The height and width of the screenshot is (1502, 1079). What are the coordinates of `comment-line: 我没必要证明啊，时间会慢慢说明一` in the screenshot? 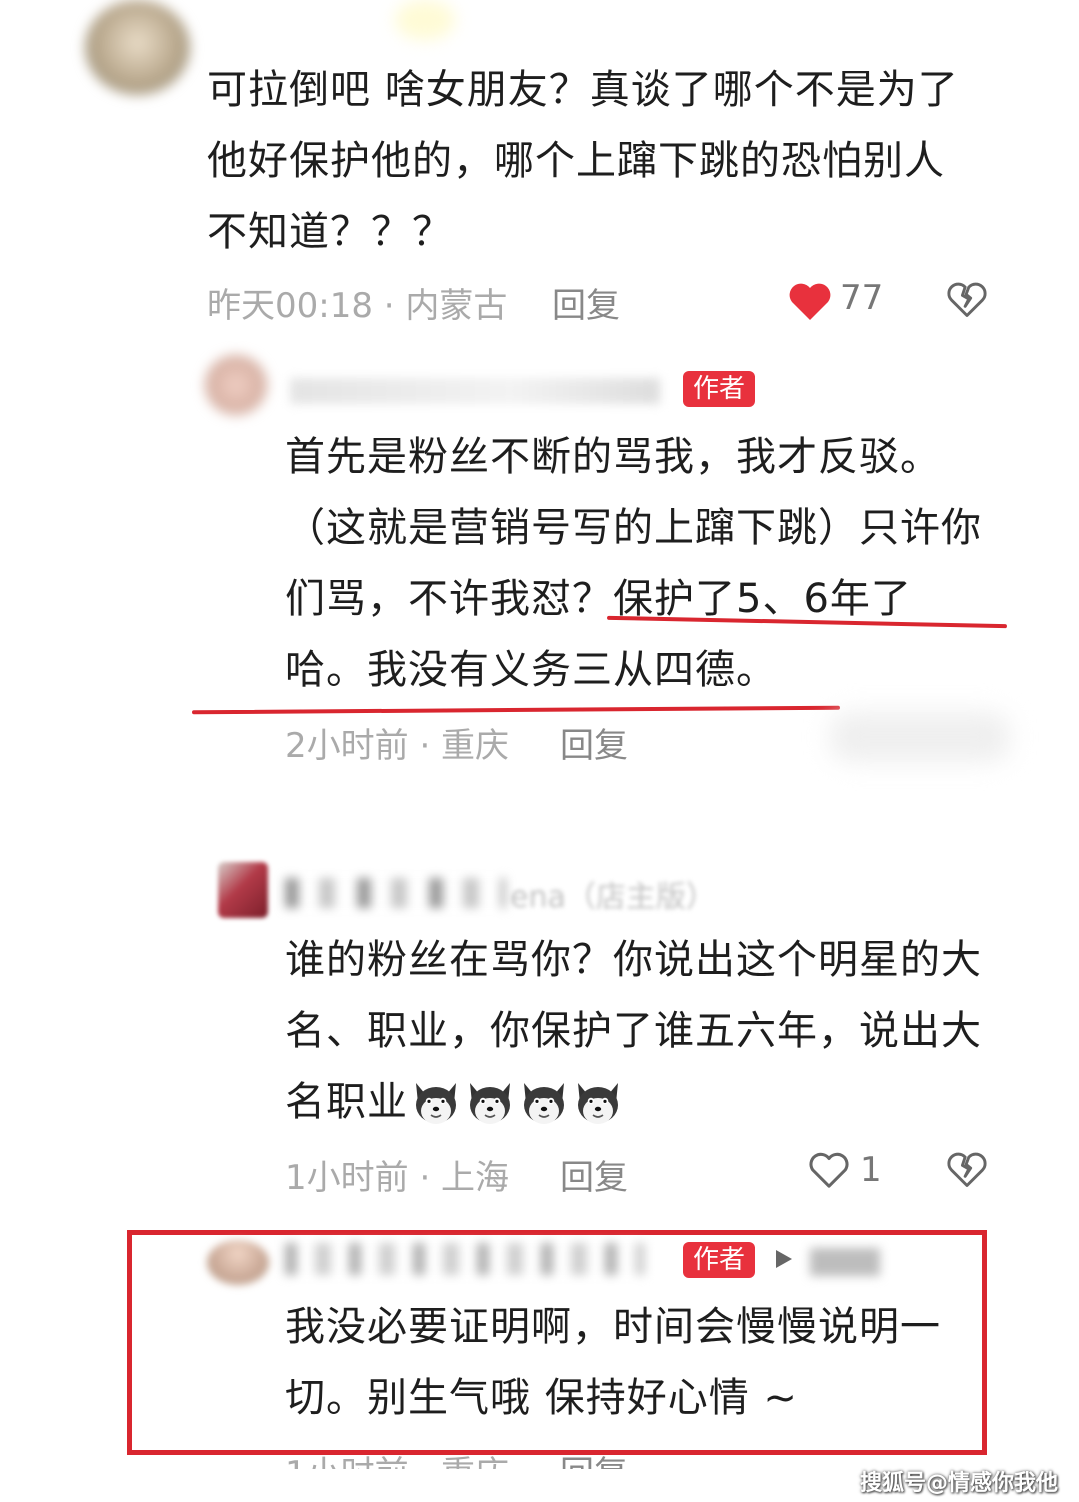 It's located at (613, 1327).